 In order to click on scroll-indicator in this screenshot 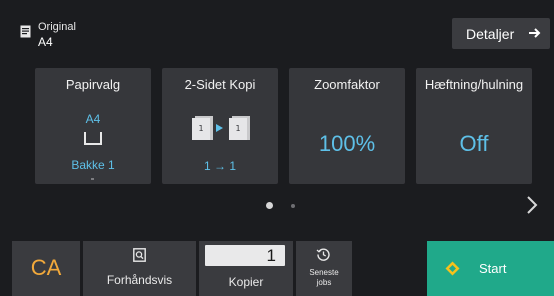, I will do `click(92, 179)`.